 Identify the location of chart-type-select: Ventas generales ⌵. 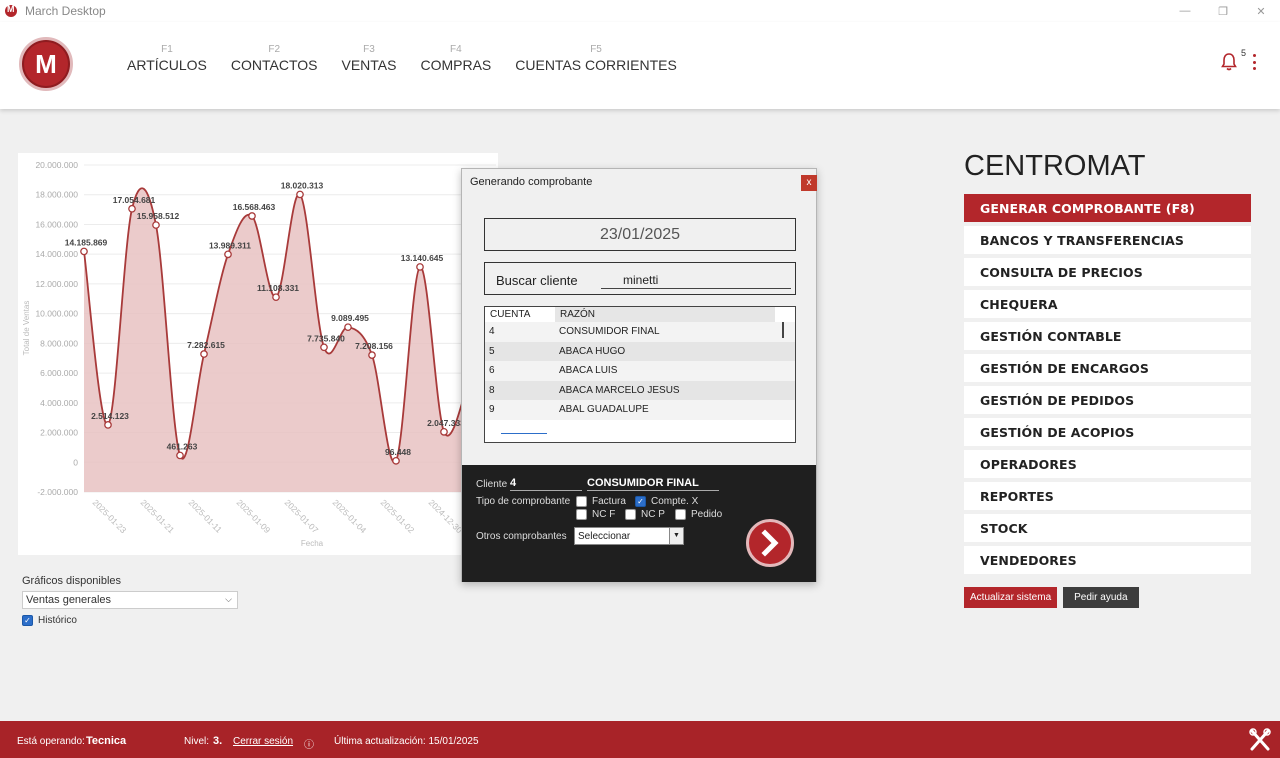
(130, 600).